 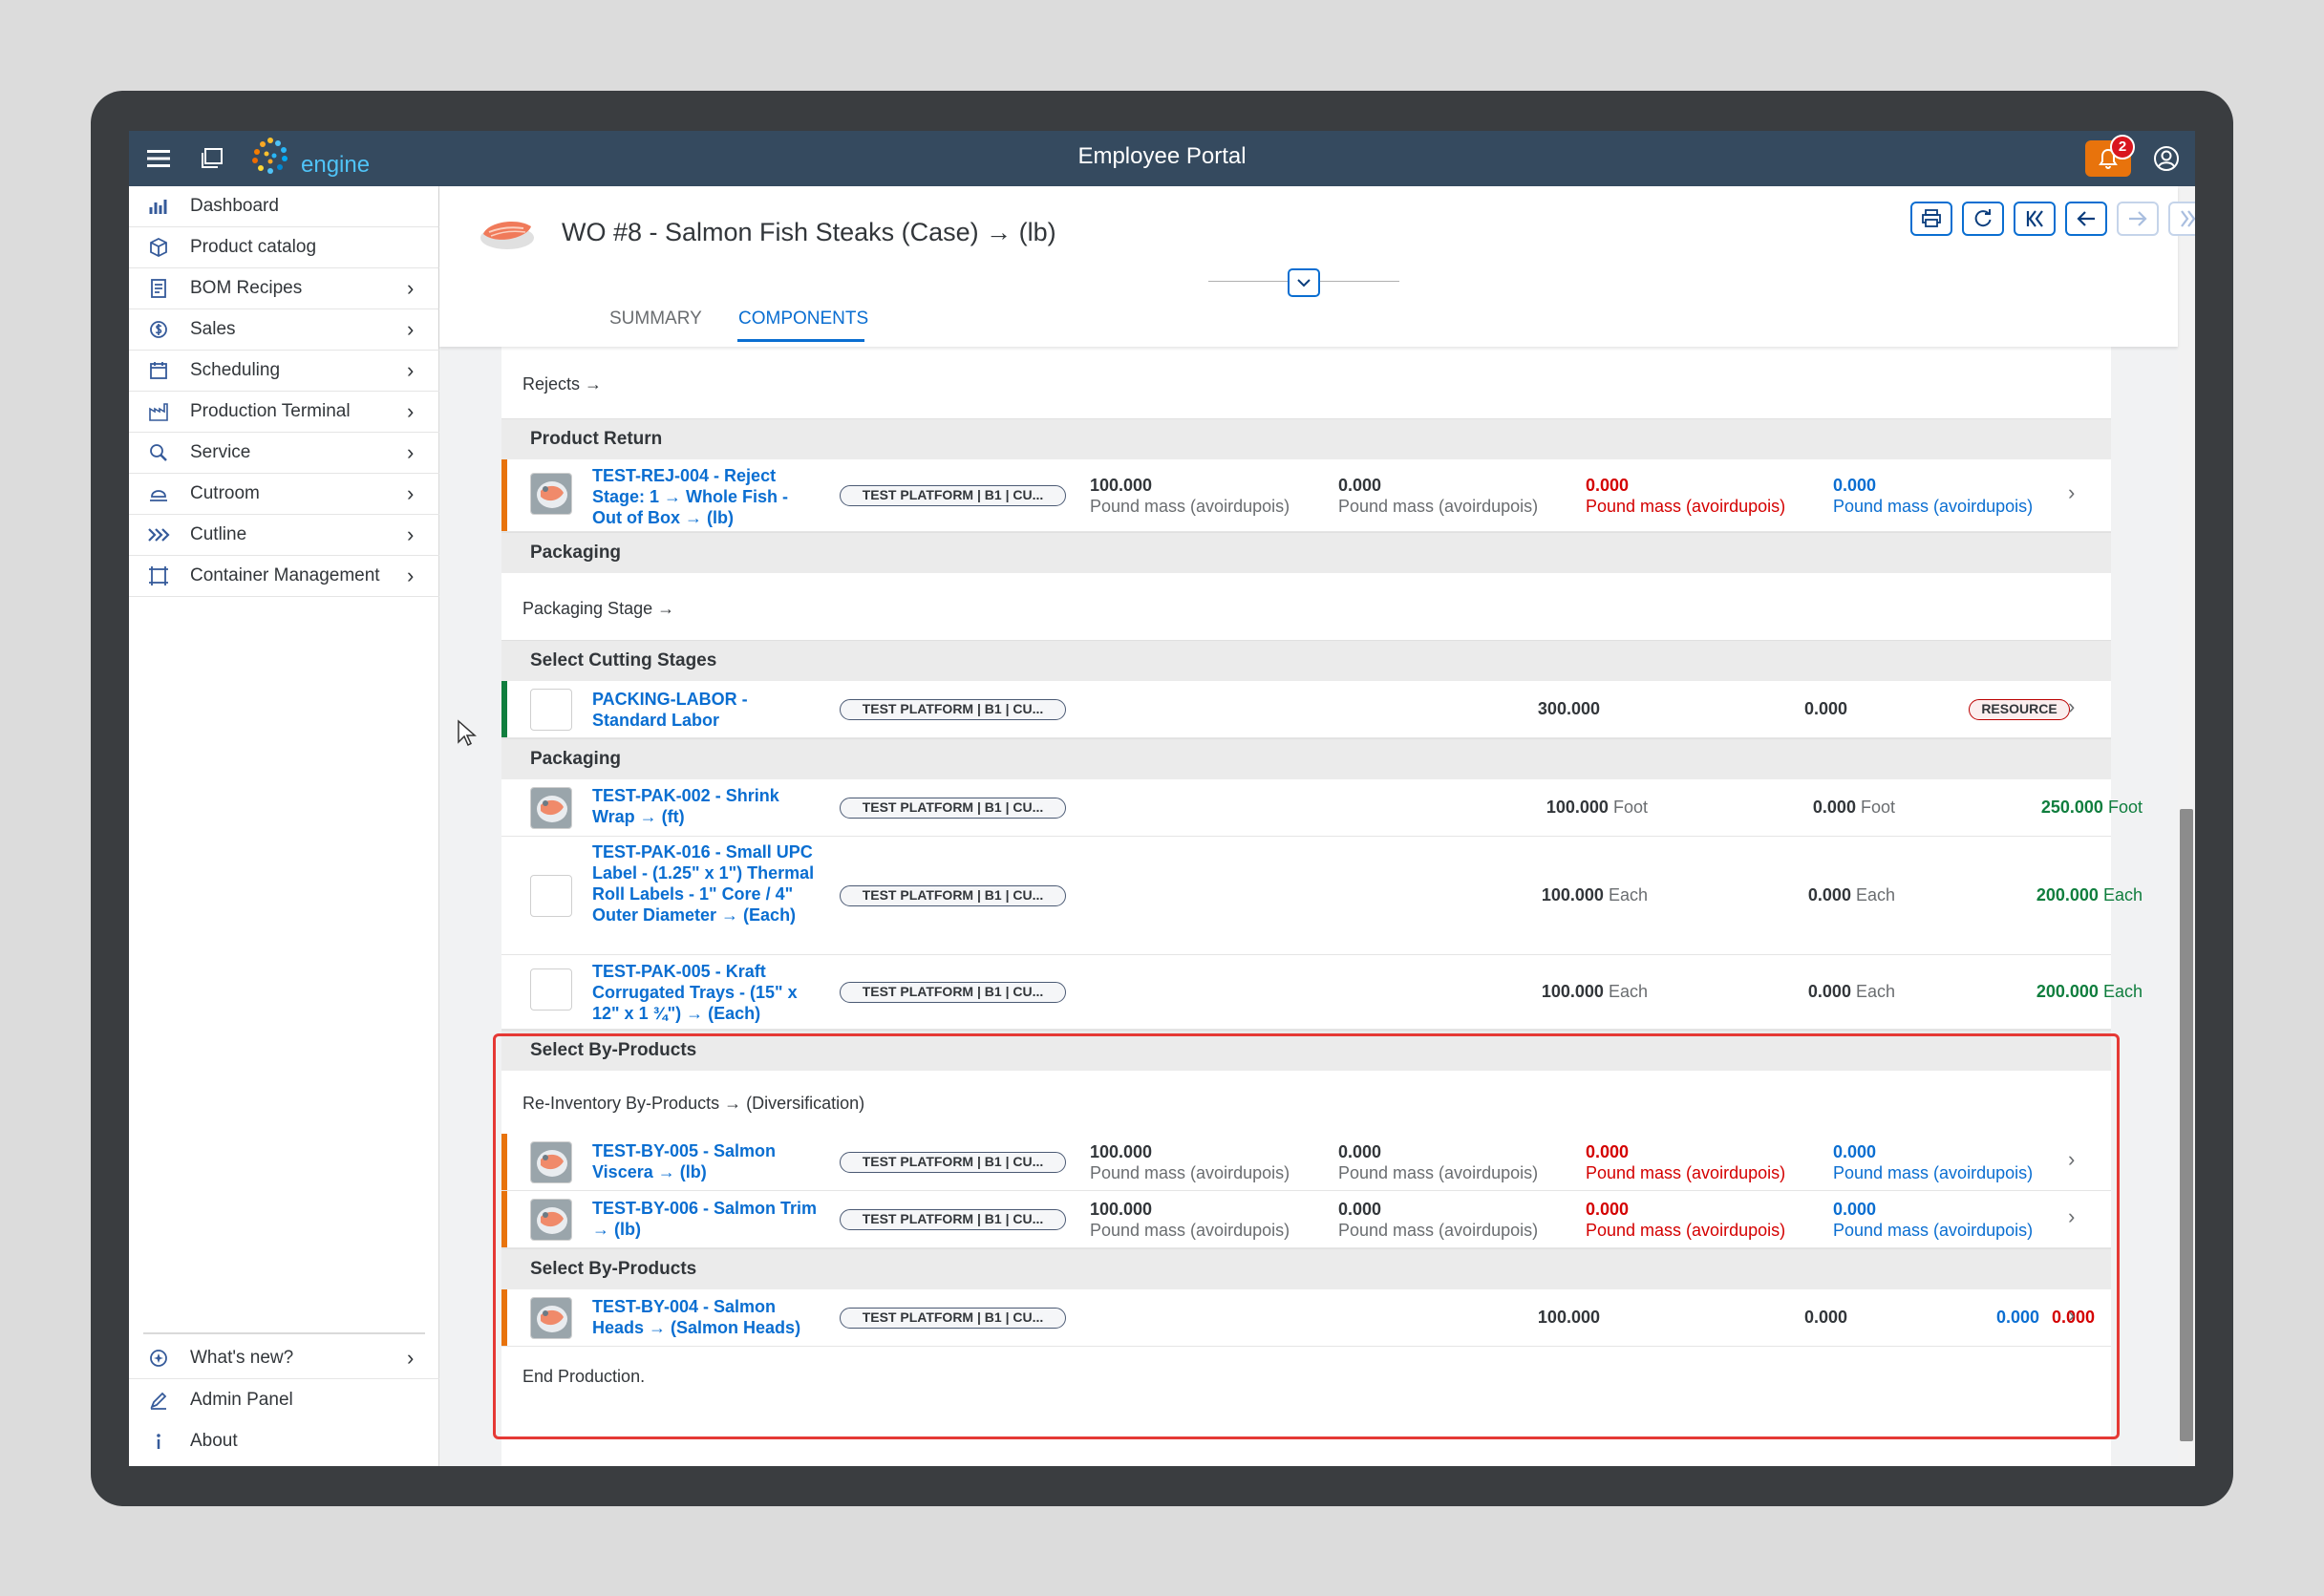 What do you see at coordinates (1306, 552) in the screenshot?
I see `section-header-packaging: Packaging` at bounding box center [1306, 552].